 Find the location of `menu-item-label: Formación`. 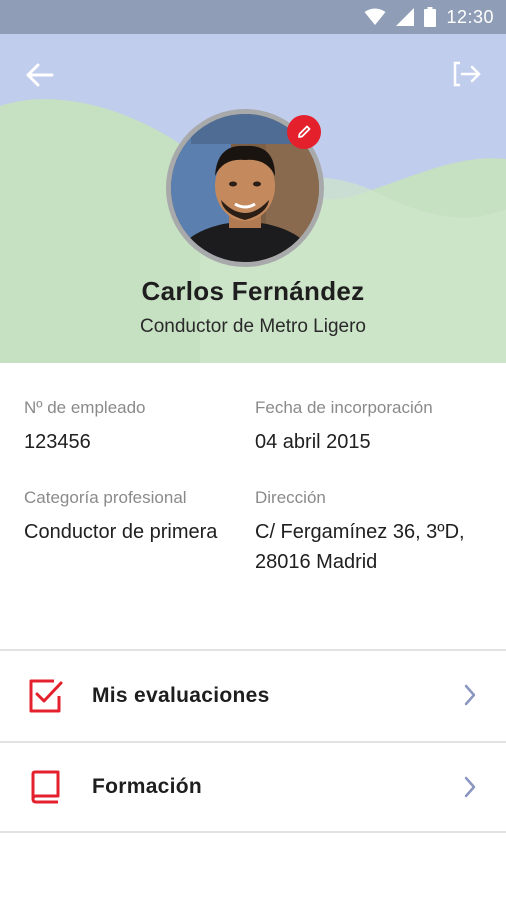

menu-item-label: Formación is located at coordinates (147, 786).